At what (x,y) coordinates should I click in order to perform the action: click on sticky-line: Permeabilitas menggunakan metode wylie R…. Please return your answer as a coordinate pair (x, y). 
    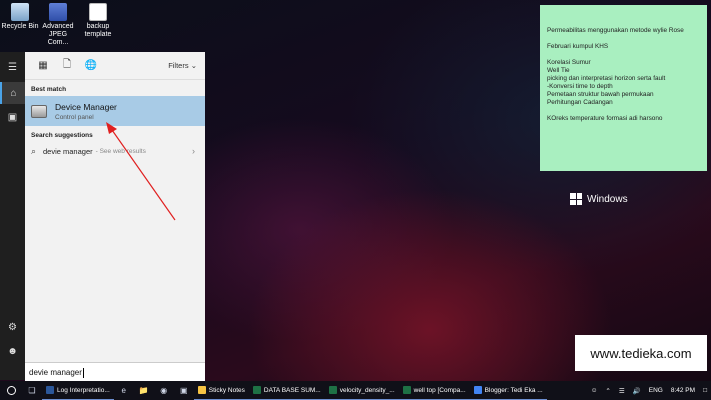
    Looking at the image, I should click on (615, 30).